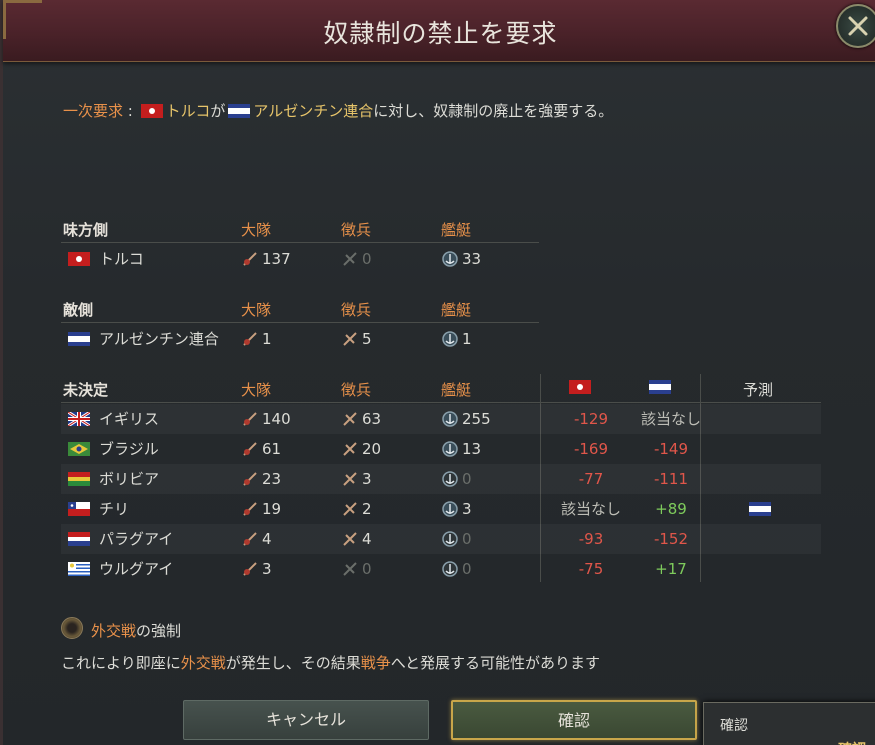 This screenshot has width=875, height=745. Describe the element at coordinates (495, 663) in the screenshot. I see `description-part3: へと発展する可能性があります` at that location.